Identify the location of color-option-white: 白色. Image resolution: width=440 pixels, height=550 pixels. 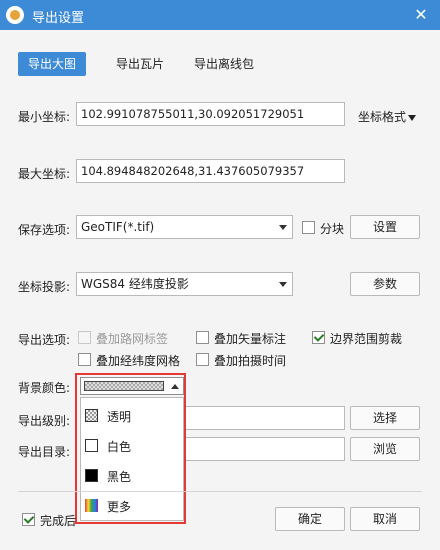
(132, 445).